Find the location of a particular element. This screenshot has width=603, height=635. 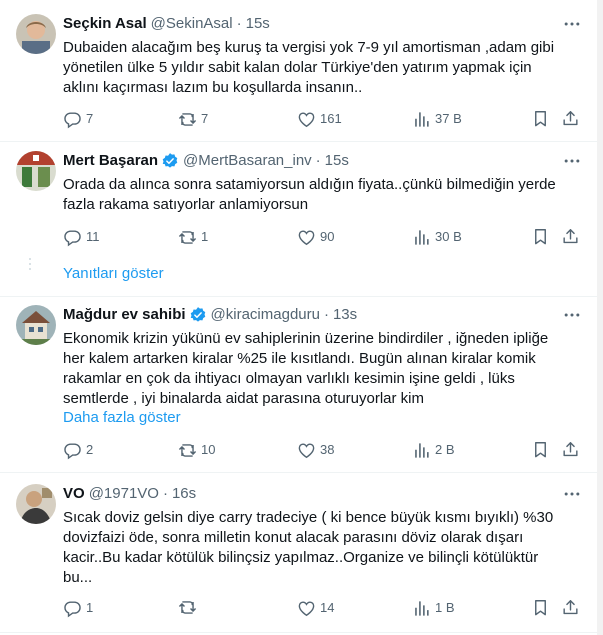

tweet-actions: 11 1 90 30 B is located at coordinates (298, 237).